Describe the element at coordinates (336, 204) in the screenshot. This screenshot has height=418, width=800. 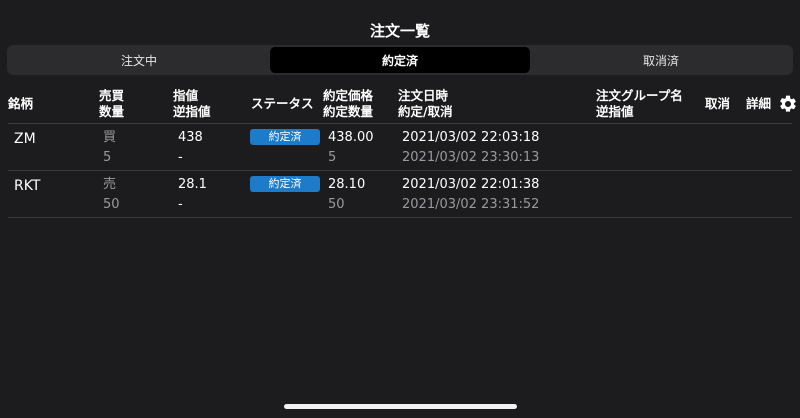
I see `row-exec-qty: 50` at that location.